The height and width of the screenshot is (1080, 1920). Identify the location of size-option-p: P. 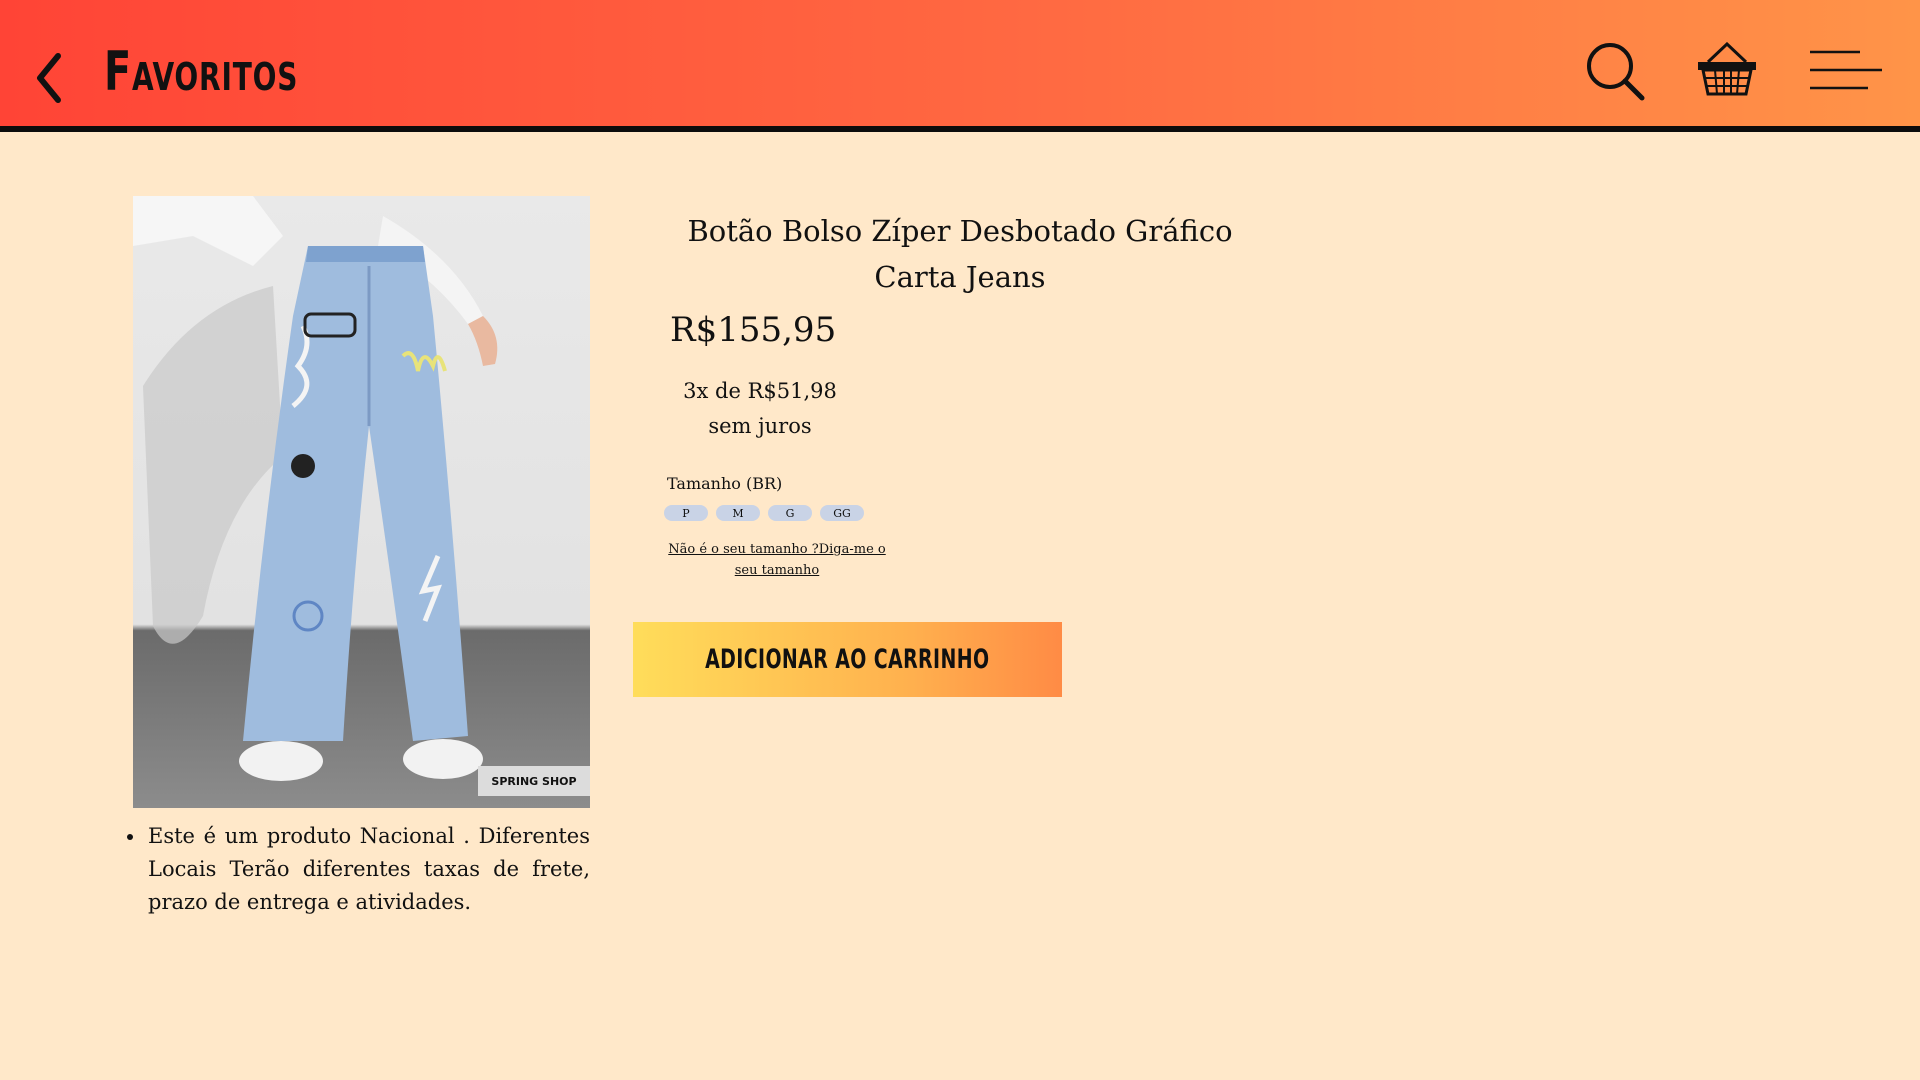
(686, 513).